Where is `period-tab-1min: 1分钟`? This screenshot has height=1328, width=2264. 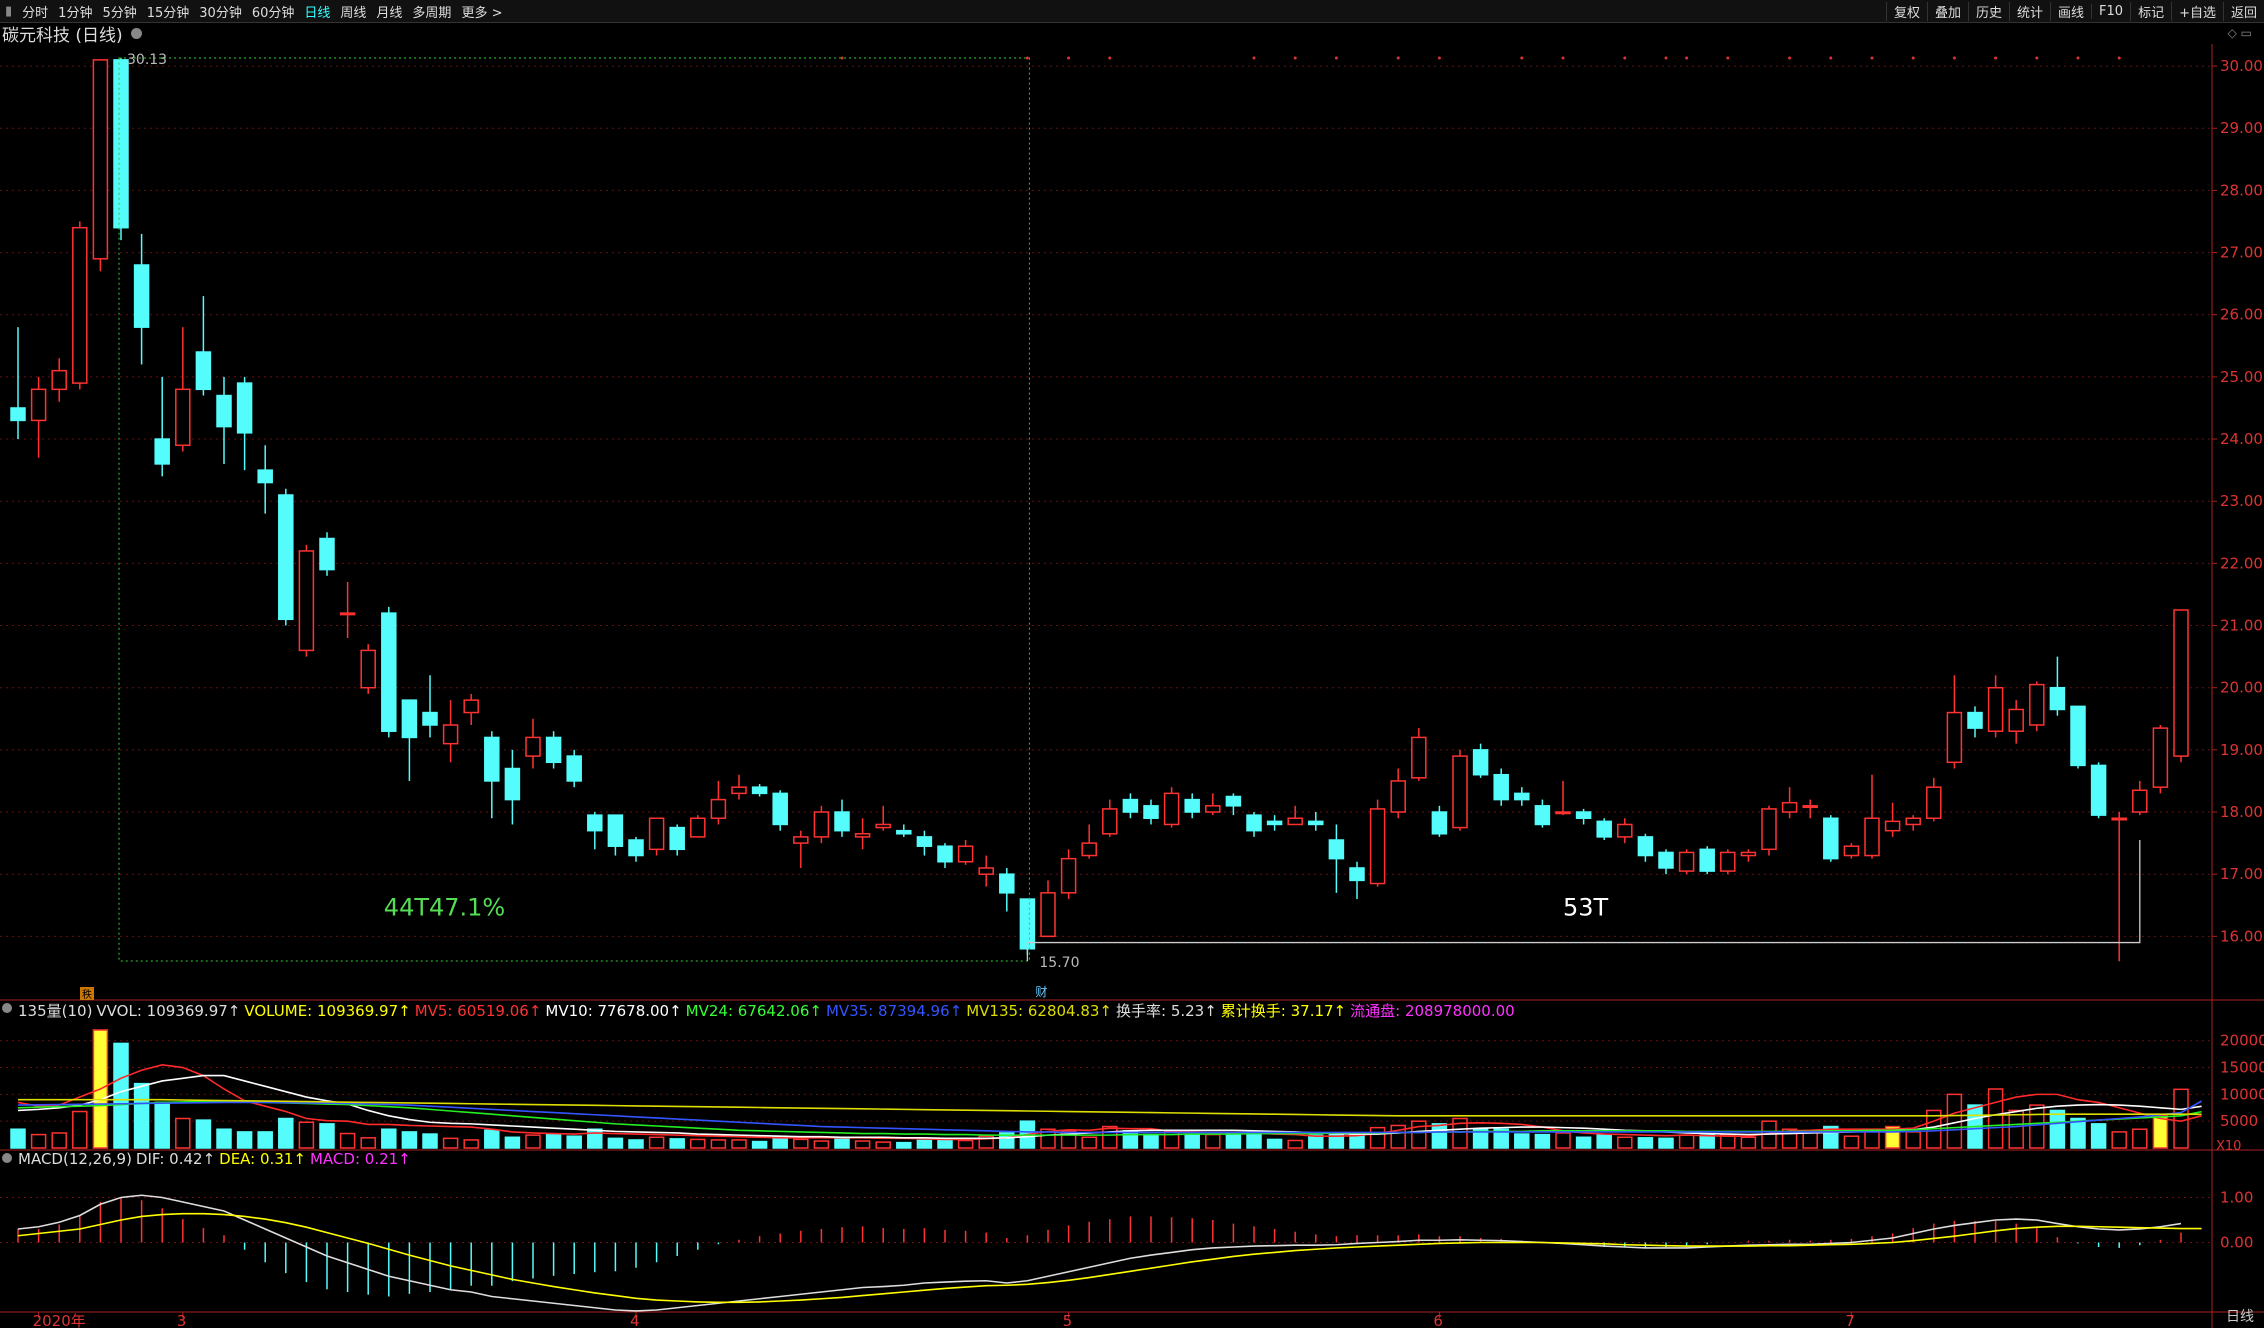 period-tab-1min: 1分钟 is located at coordinates (75, 11).